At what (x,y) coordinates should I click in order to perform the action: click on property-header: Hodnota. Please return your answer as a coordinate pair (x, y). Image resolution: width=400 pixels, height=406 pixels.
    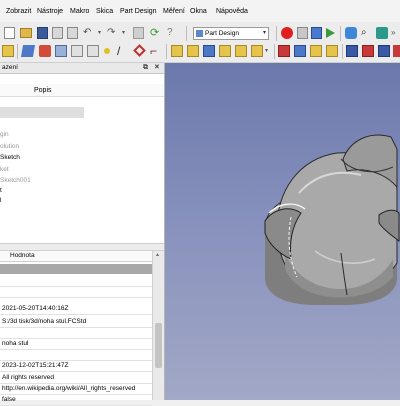
    Looking at the image, I should click on (76, 256).